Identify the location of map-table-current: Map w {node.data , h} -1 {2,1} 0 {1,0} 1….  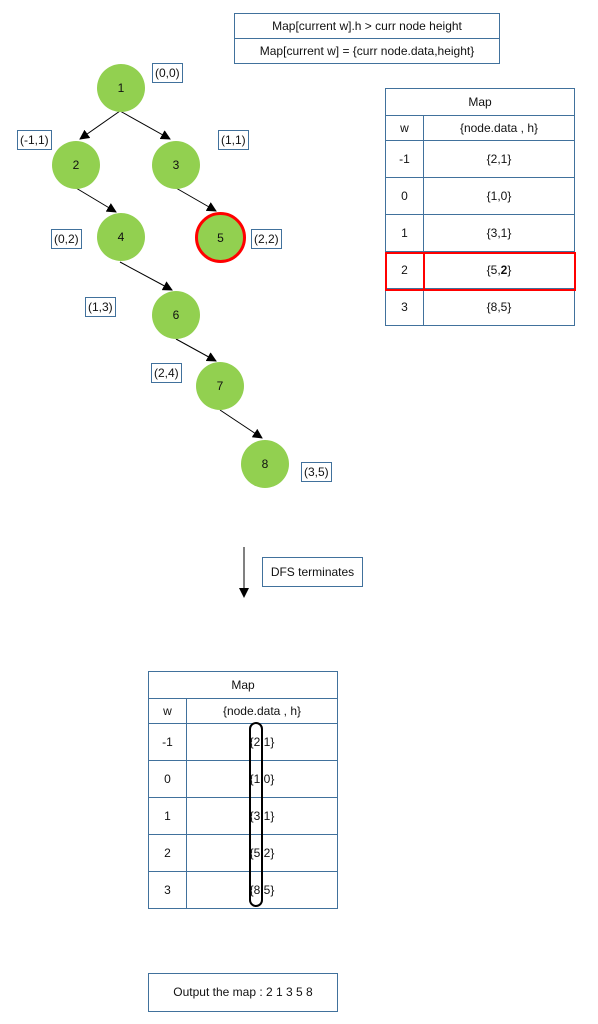
(480, 207).